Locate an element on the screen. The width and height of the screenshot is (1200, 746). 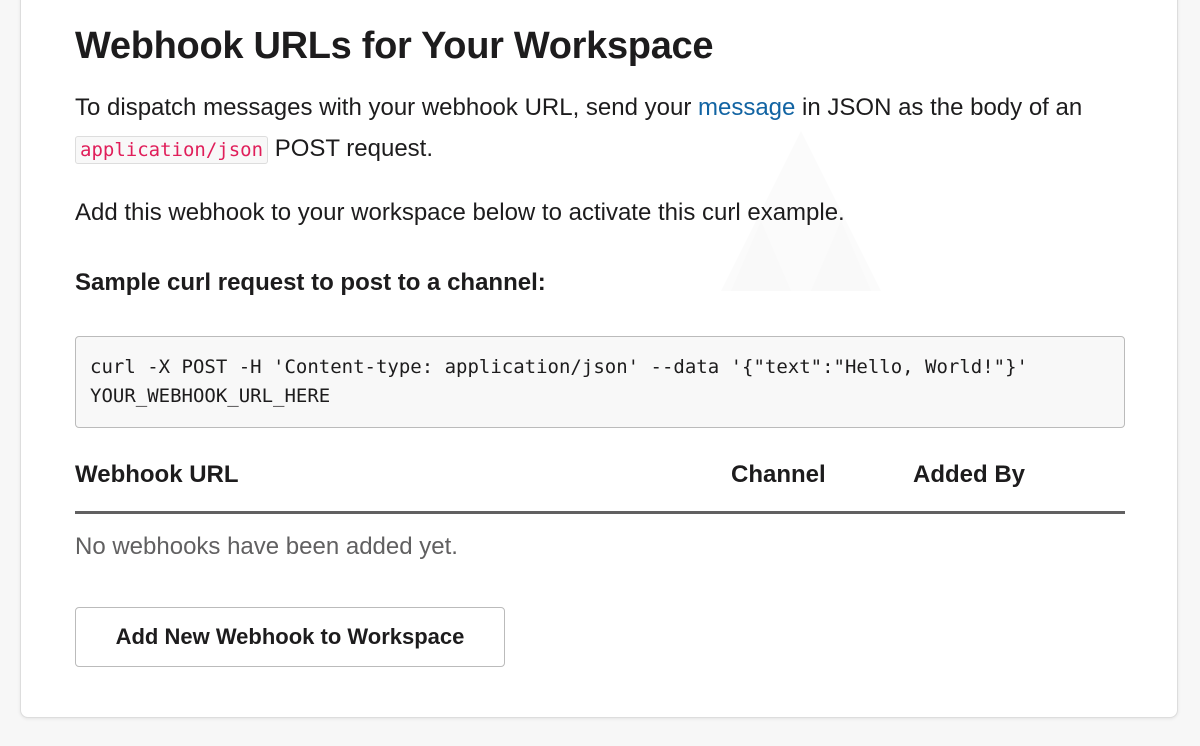
column-channel: Channel is located at coordinates (778, 474).